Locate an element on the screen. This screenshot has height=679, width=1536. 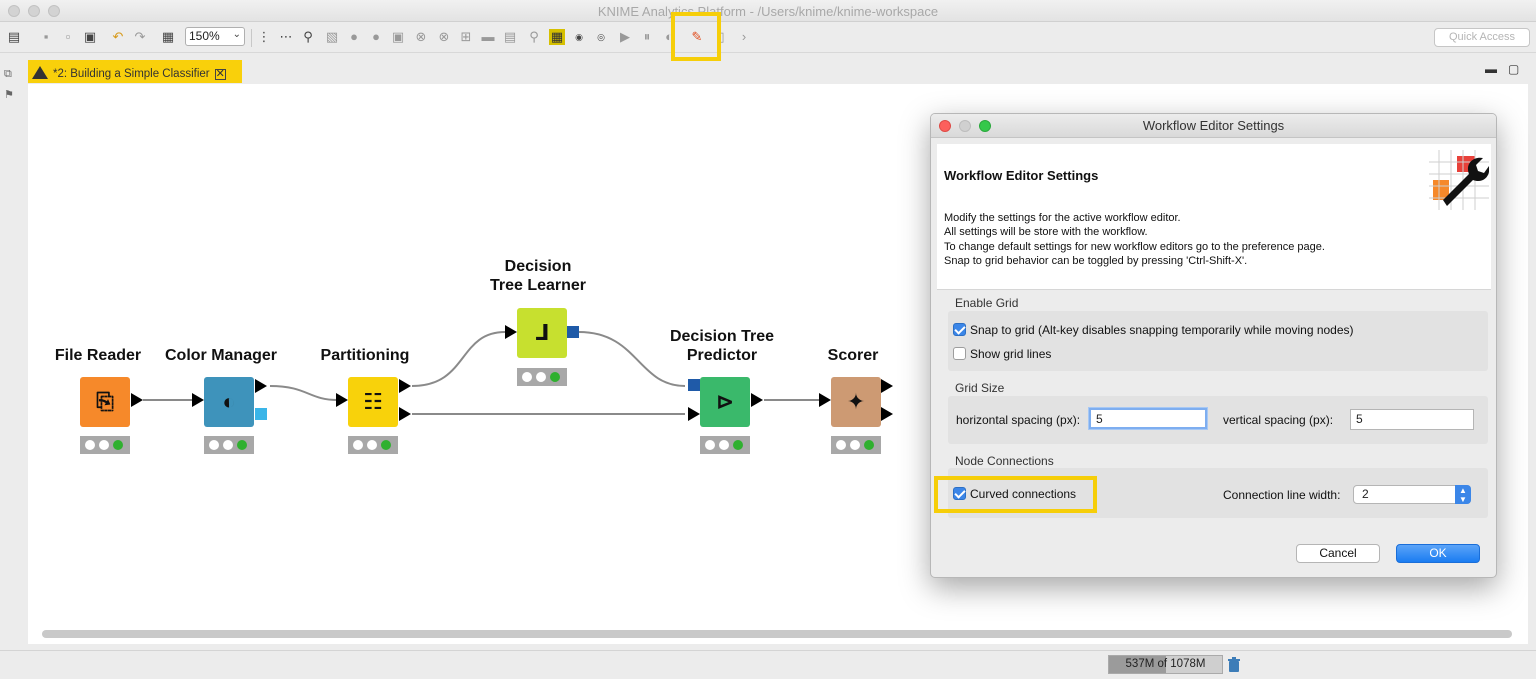
horizontal-scrollbar is located at coordinates (777, 634).